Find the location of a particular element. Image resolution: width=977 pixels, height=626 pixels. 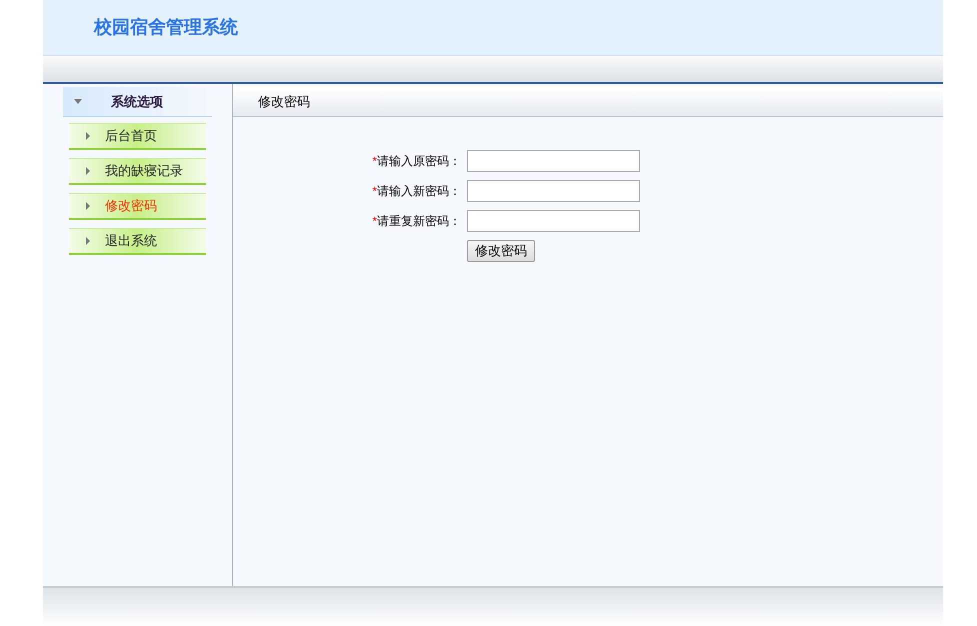

field-label: *请输入新密码： is located at coordinates (416, 191).